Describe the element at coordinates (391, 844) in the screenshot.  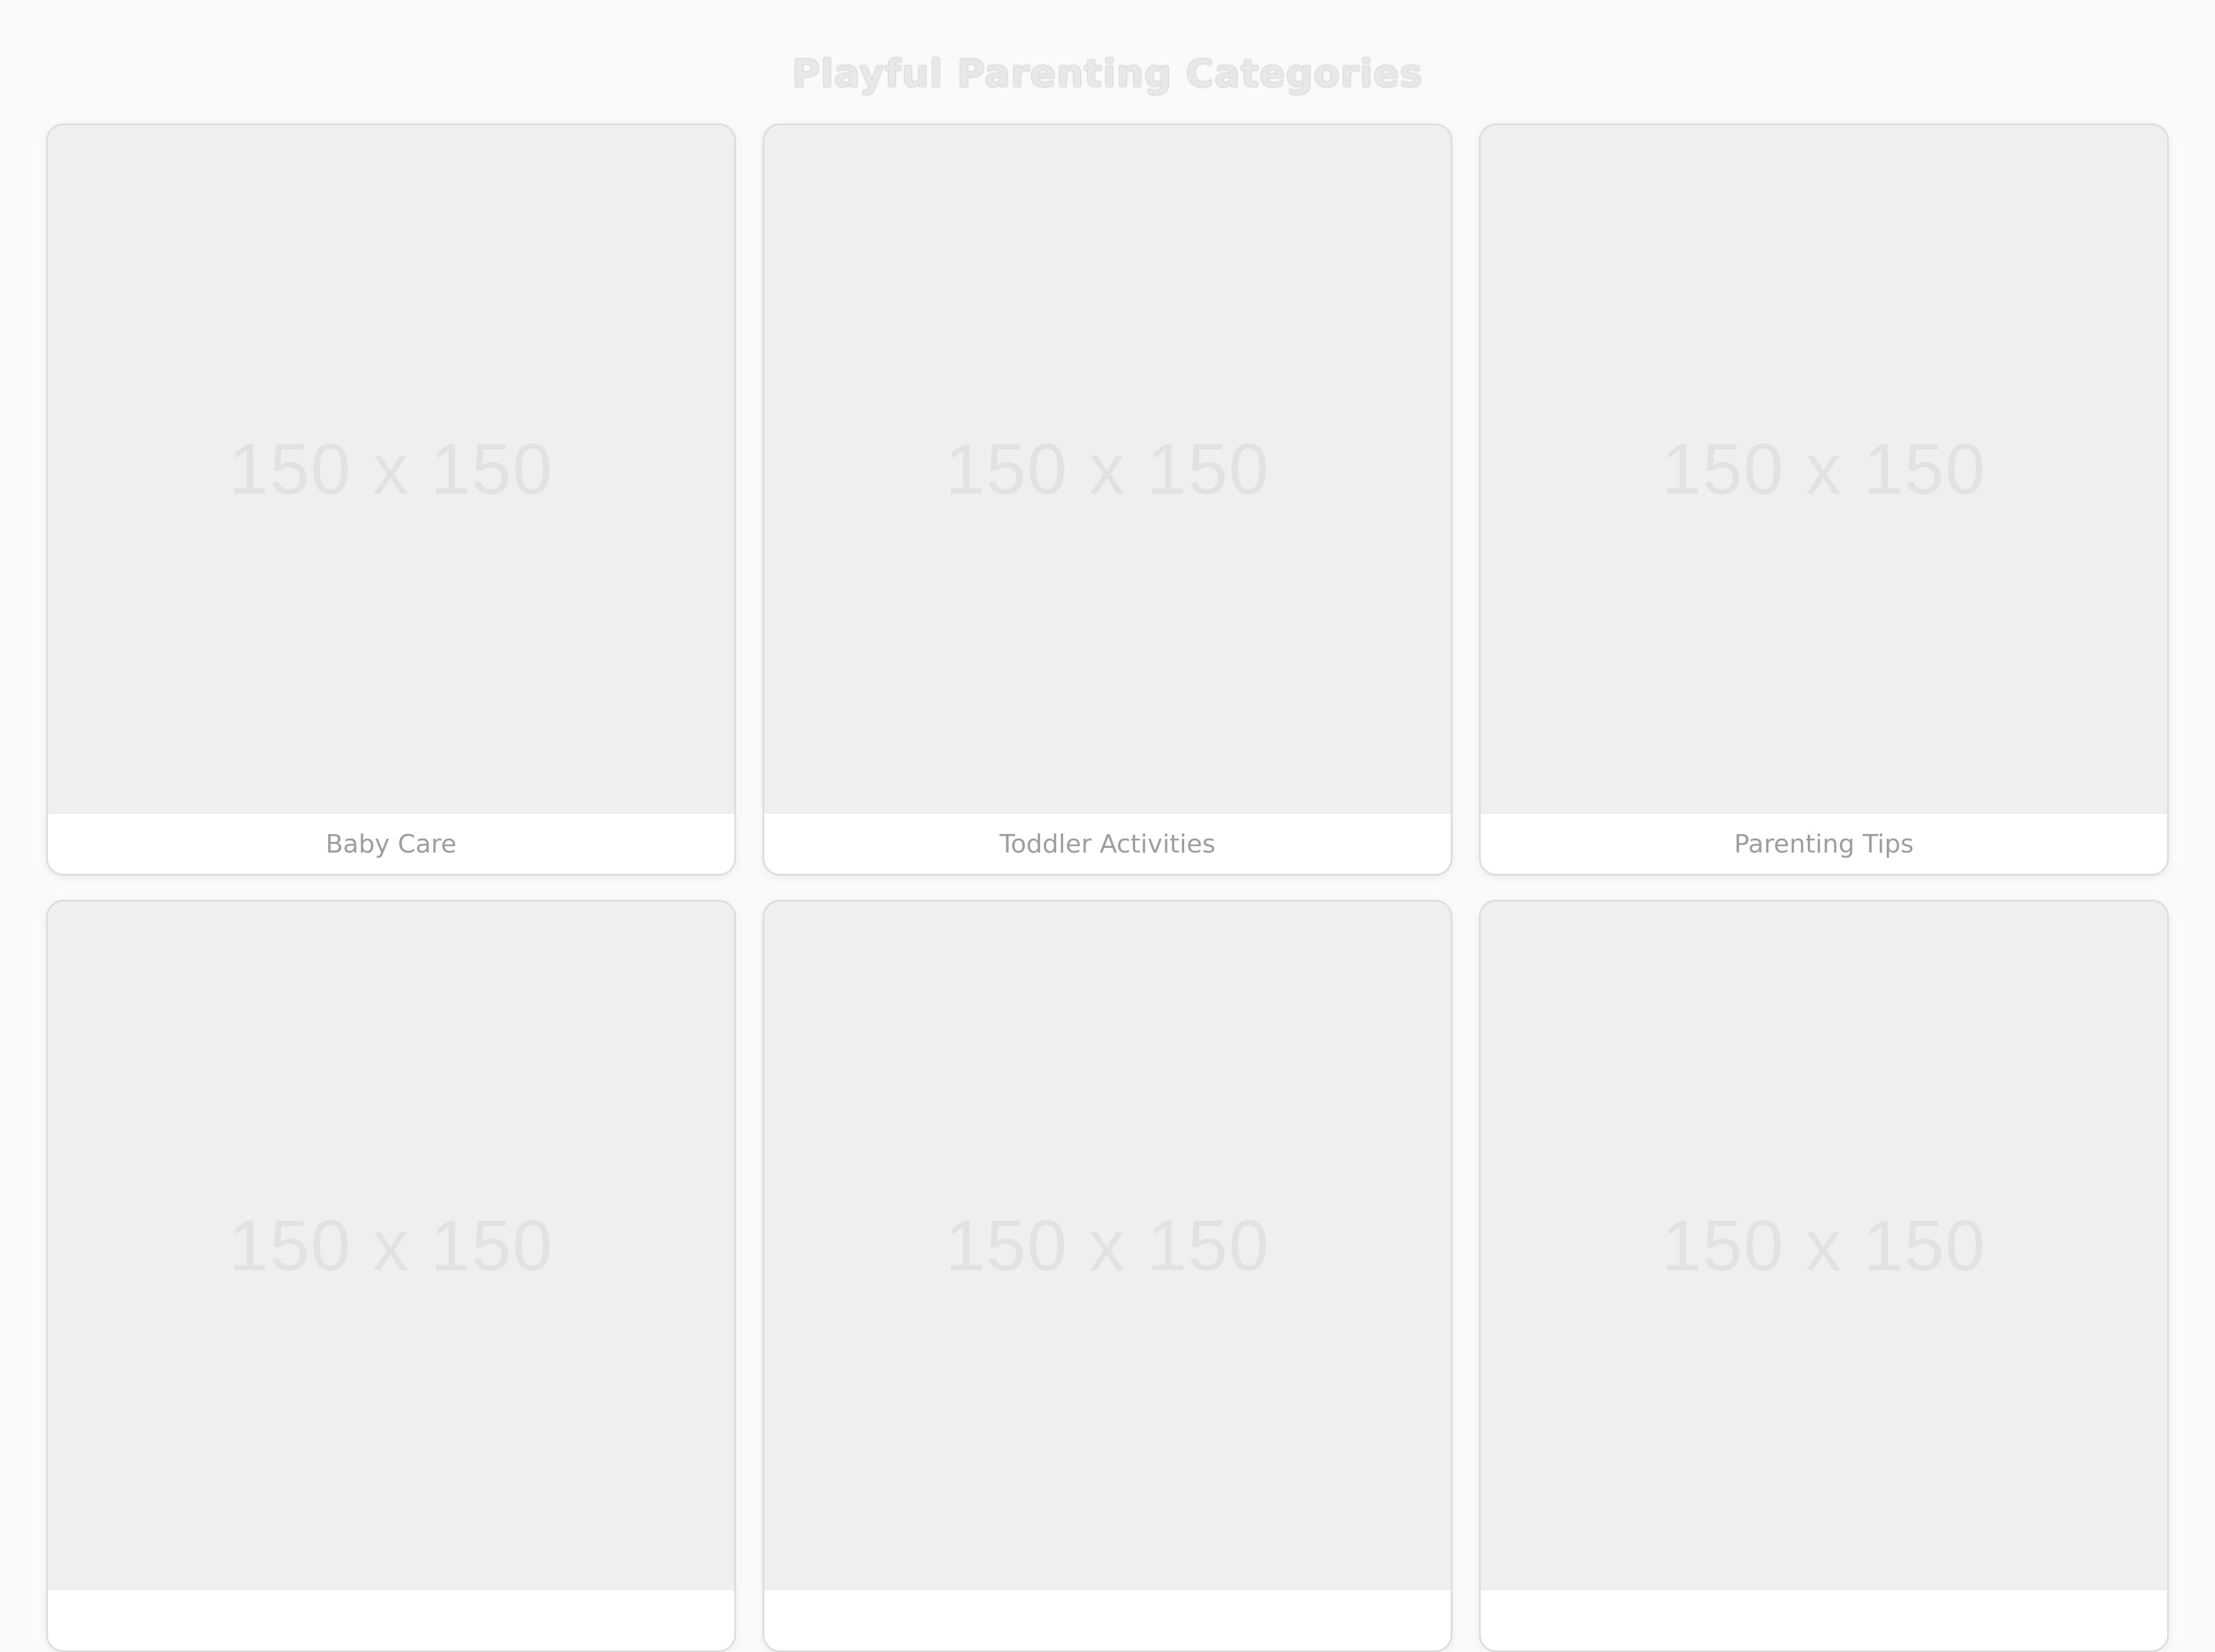
I see `category-label: Baby Care` at that location.